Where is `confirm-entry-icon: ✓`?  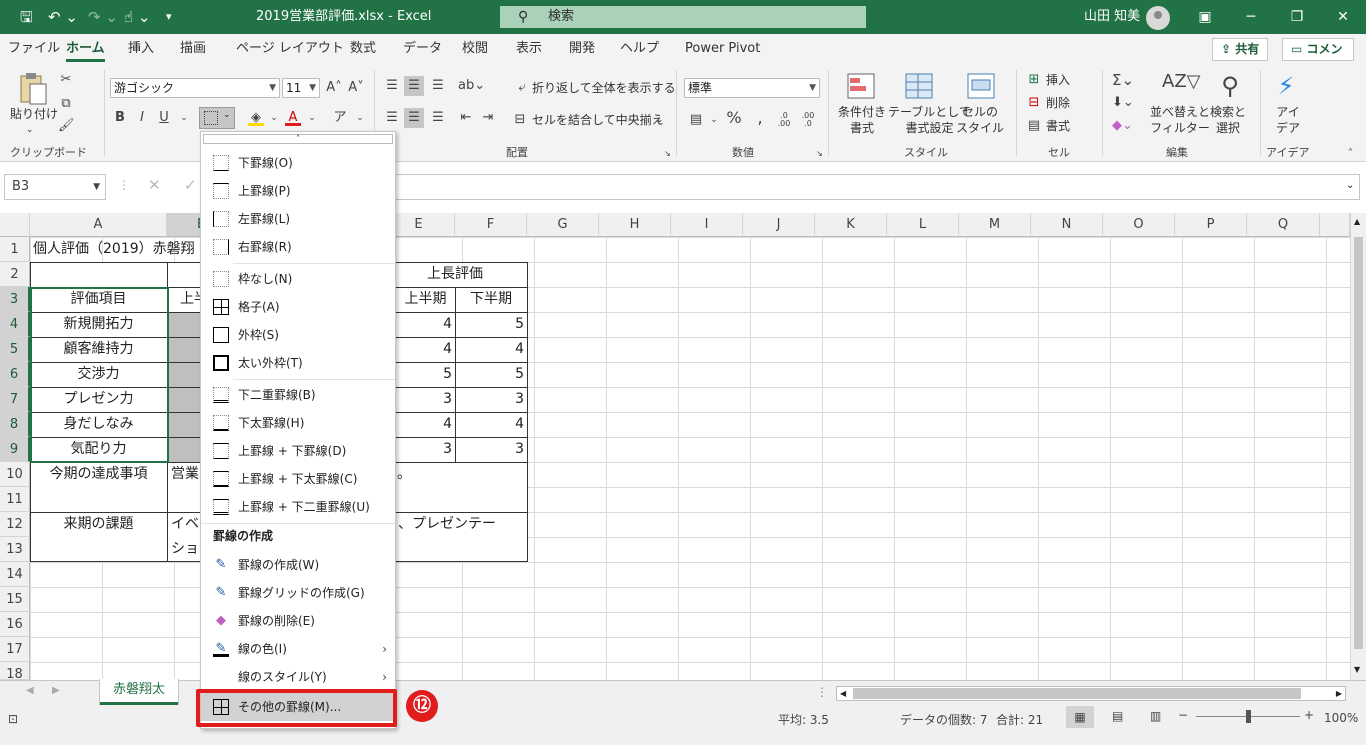
confirm-entry-icon: ✓ is located at coordinates (190, 185).